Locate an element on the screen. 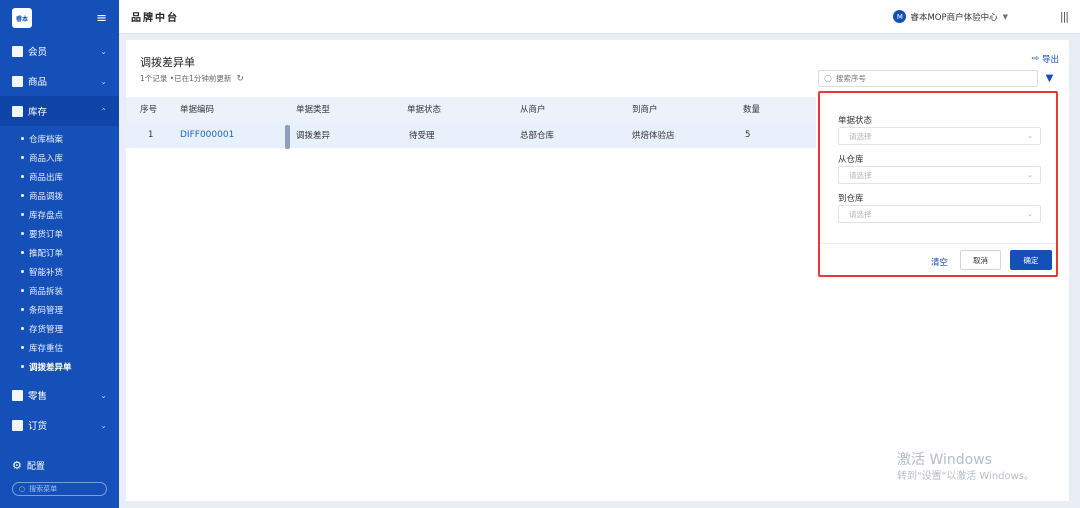 This screenshot has height=508, width=1080. search-input-wrap: ○ is located at coordinates (928, 78).